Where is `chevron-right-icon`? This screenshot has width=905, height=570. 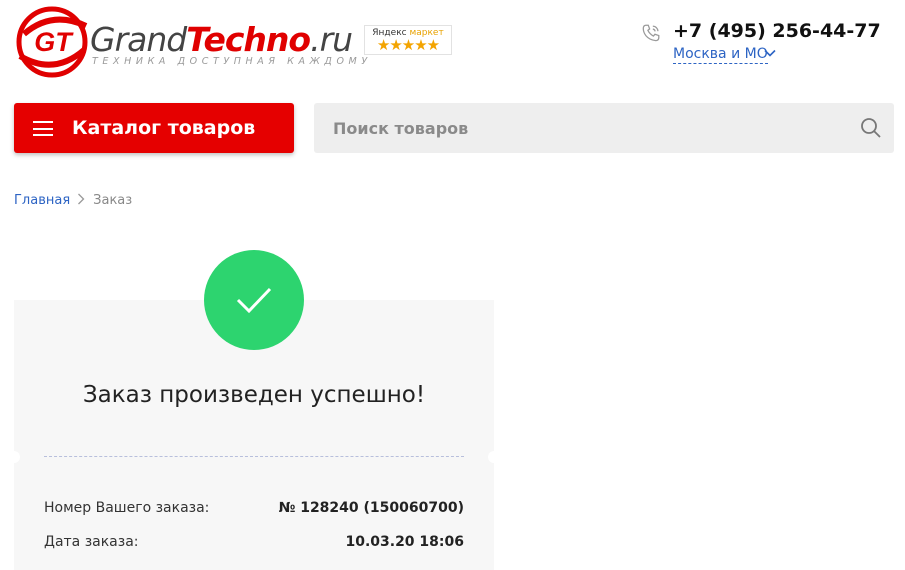 chevron-right-icon is located at coordinates (81, 199).